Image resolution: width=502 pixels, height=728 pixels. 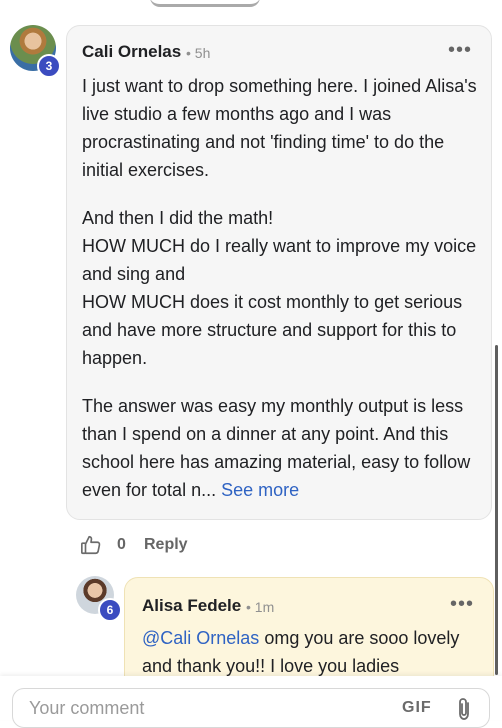 I want to click on reply-timestamp: • 1m, so click(x=260, y=607).